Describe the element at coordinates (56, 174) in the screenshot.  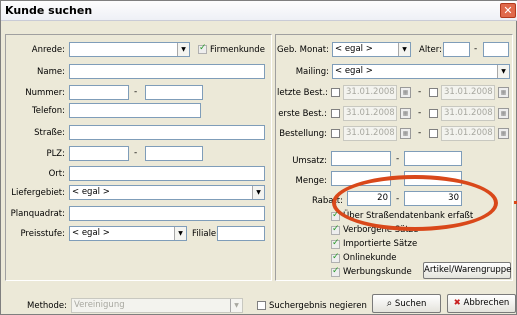
I see `ort-label: Ort:` at that location.